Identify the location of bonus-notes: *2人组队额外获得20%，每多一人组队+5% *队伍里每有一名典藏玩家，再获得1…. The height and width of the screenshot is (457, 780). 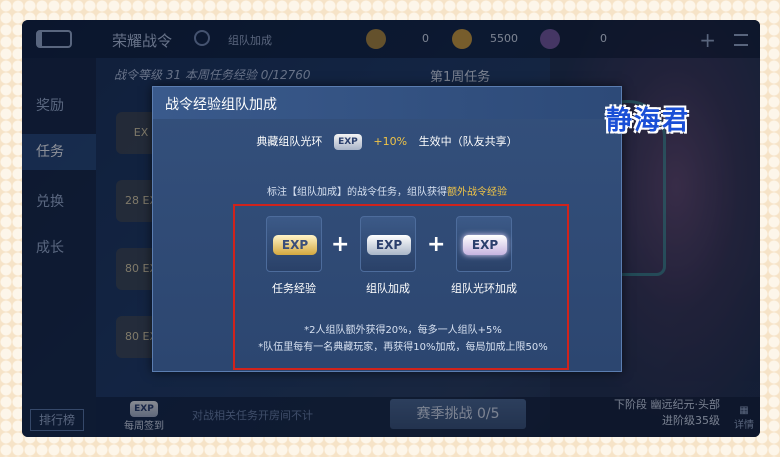
(403, 339).